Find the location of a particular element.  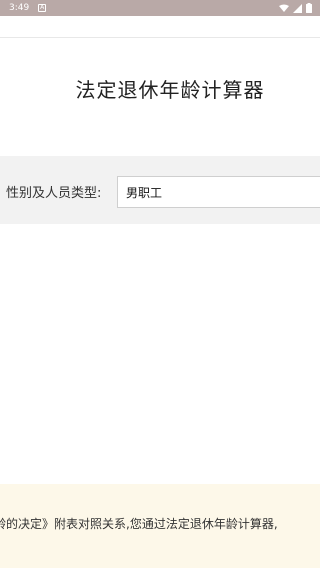

status-icons is located at coordinates (295, 8).